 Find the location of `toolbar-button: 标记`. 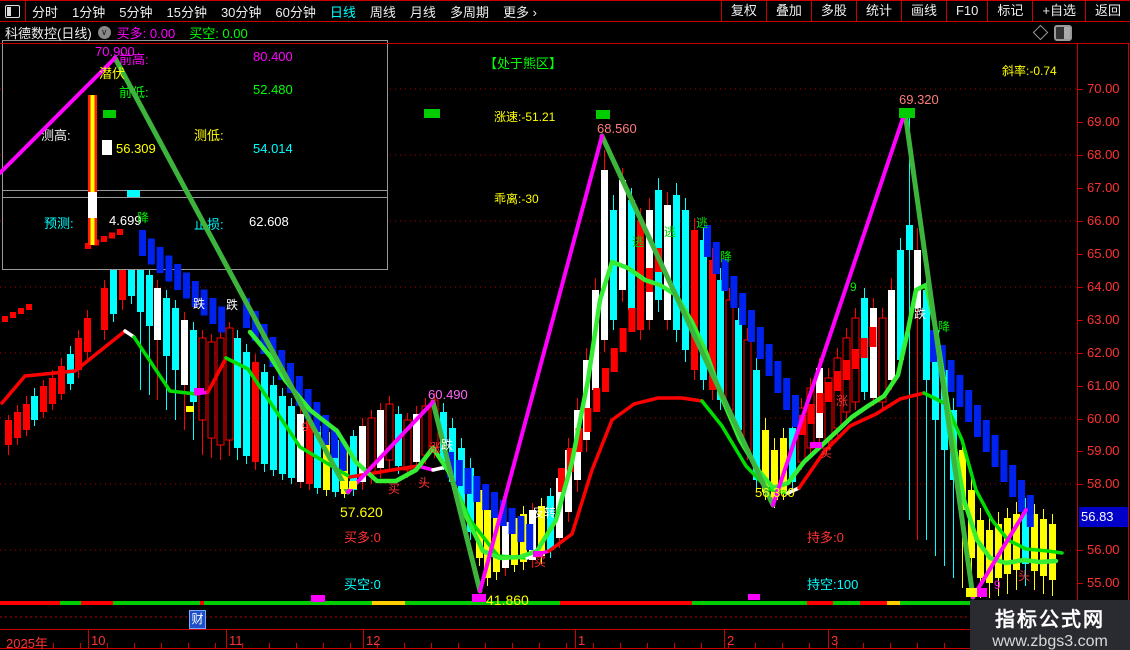

toolbar-button: 标记 is located at coordinates (1009, 11).